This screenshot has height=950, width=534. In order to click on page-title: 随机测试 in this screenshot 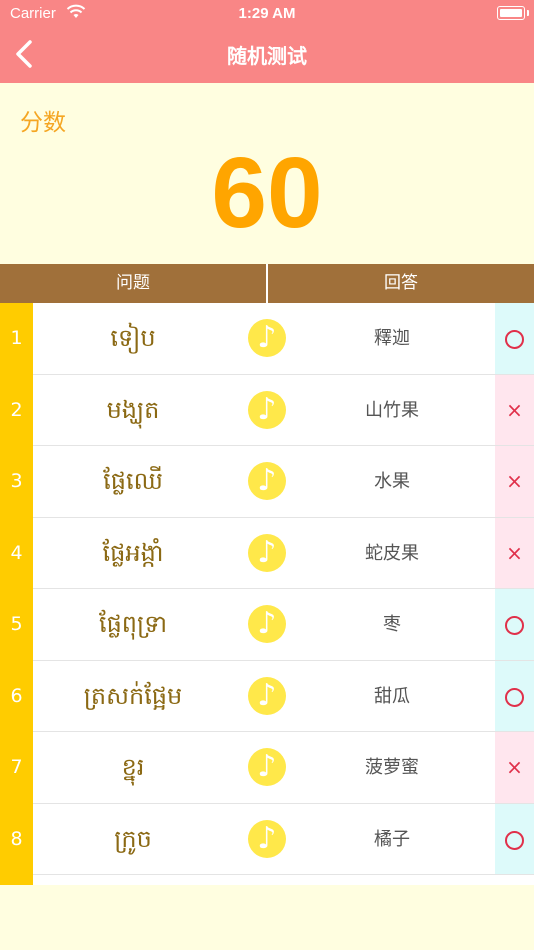, I will do `click(267, 56)`.